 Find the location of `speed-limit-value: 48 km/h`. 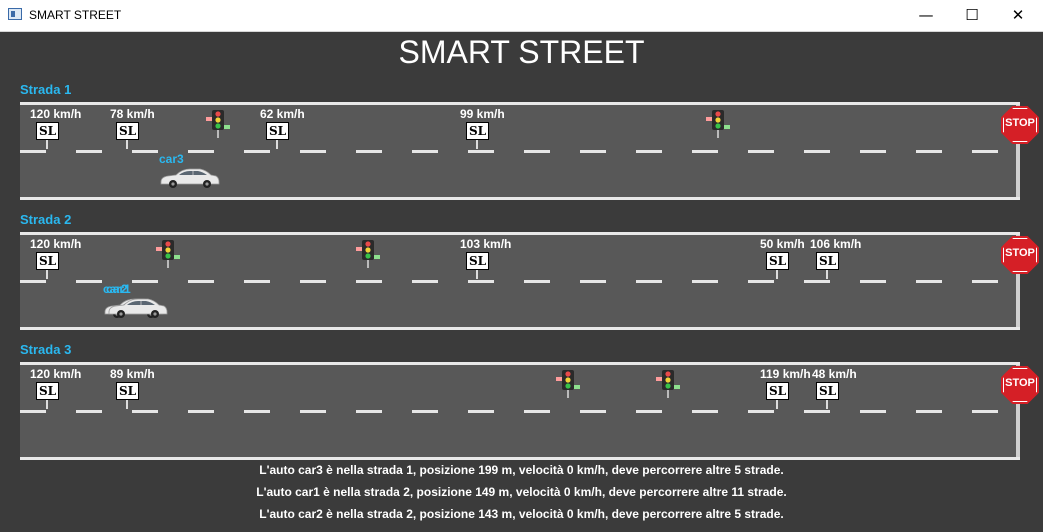

speed-limit-value: 48 km/h is located at coordinates (834, 374).